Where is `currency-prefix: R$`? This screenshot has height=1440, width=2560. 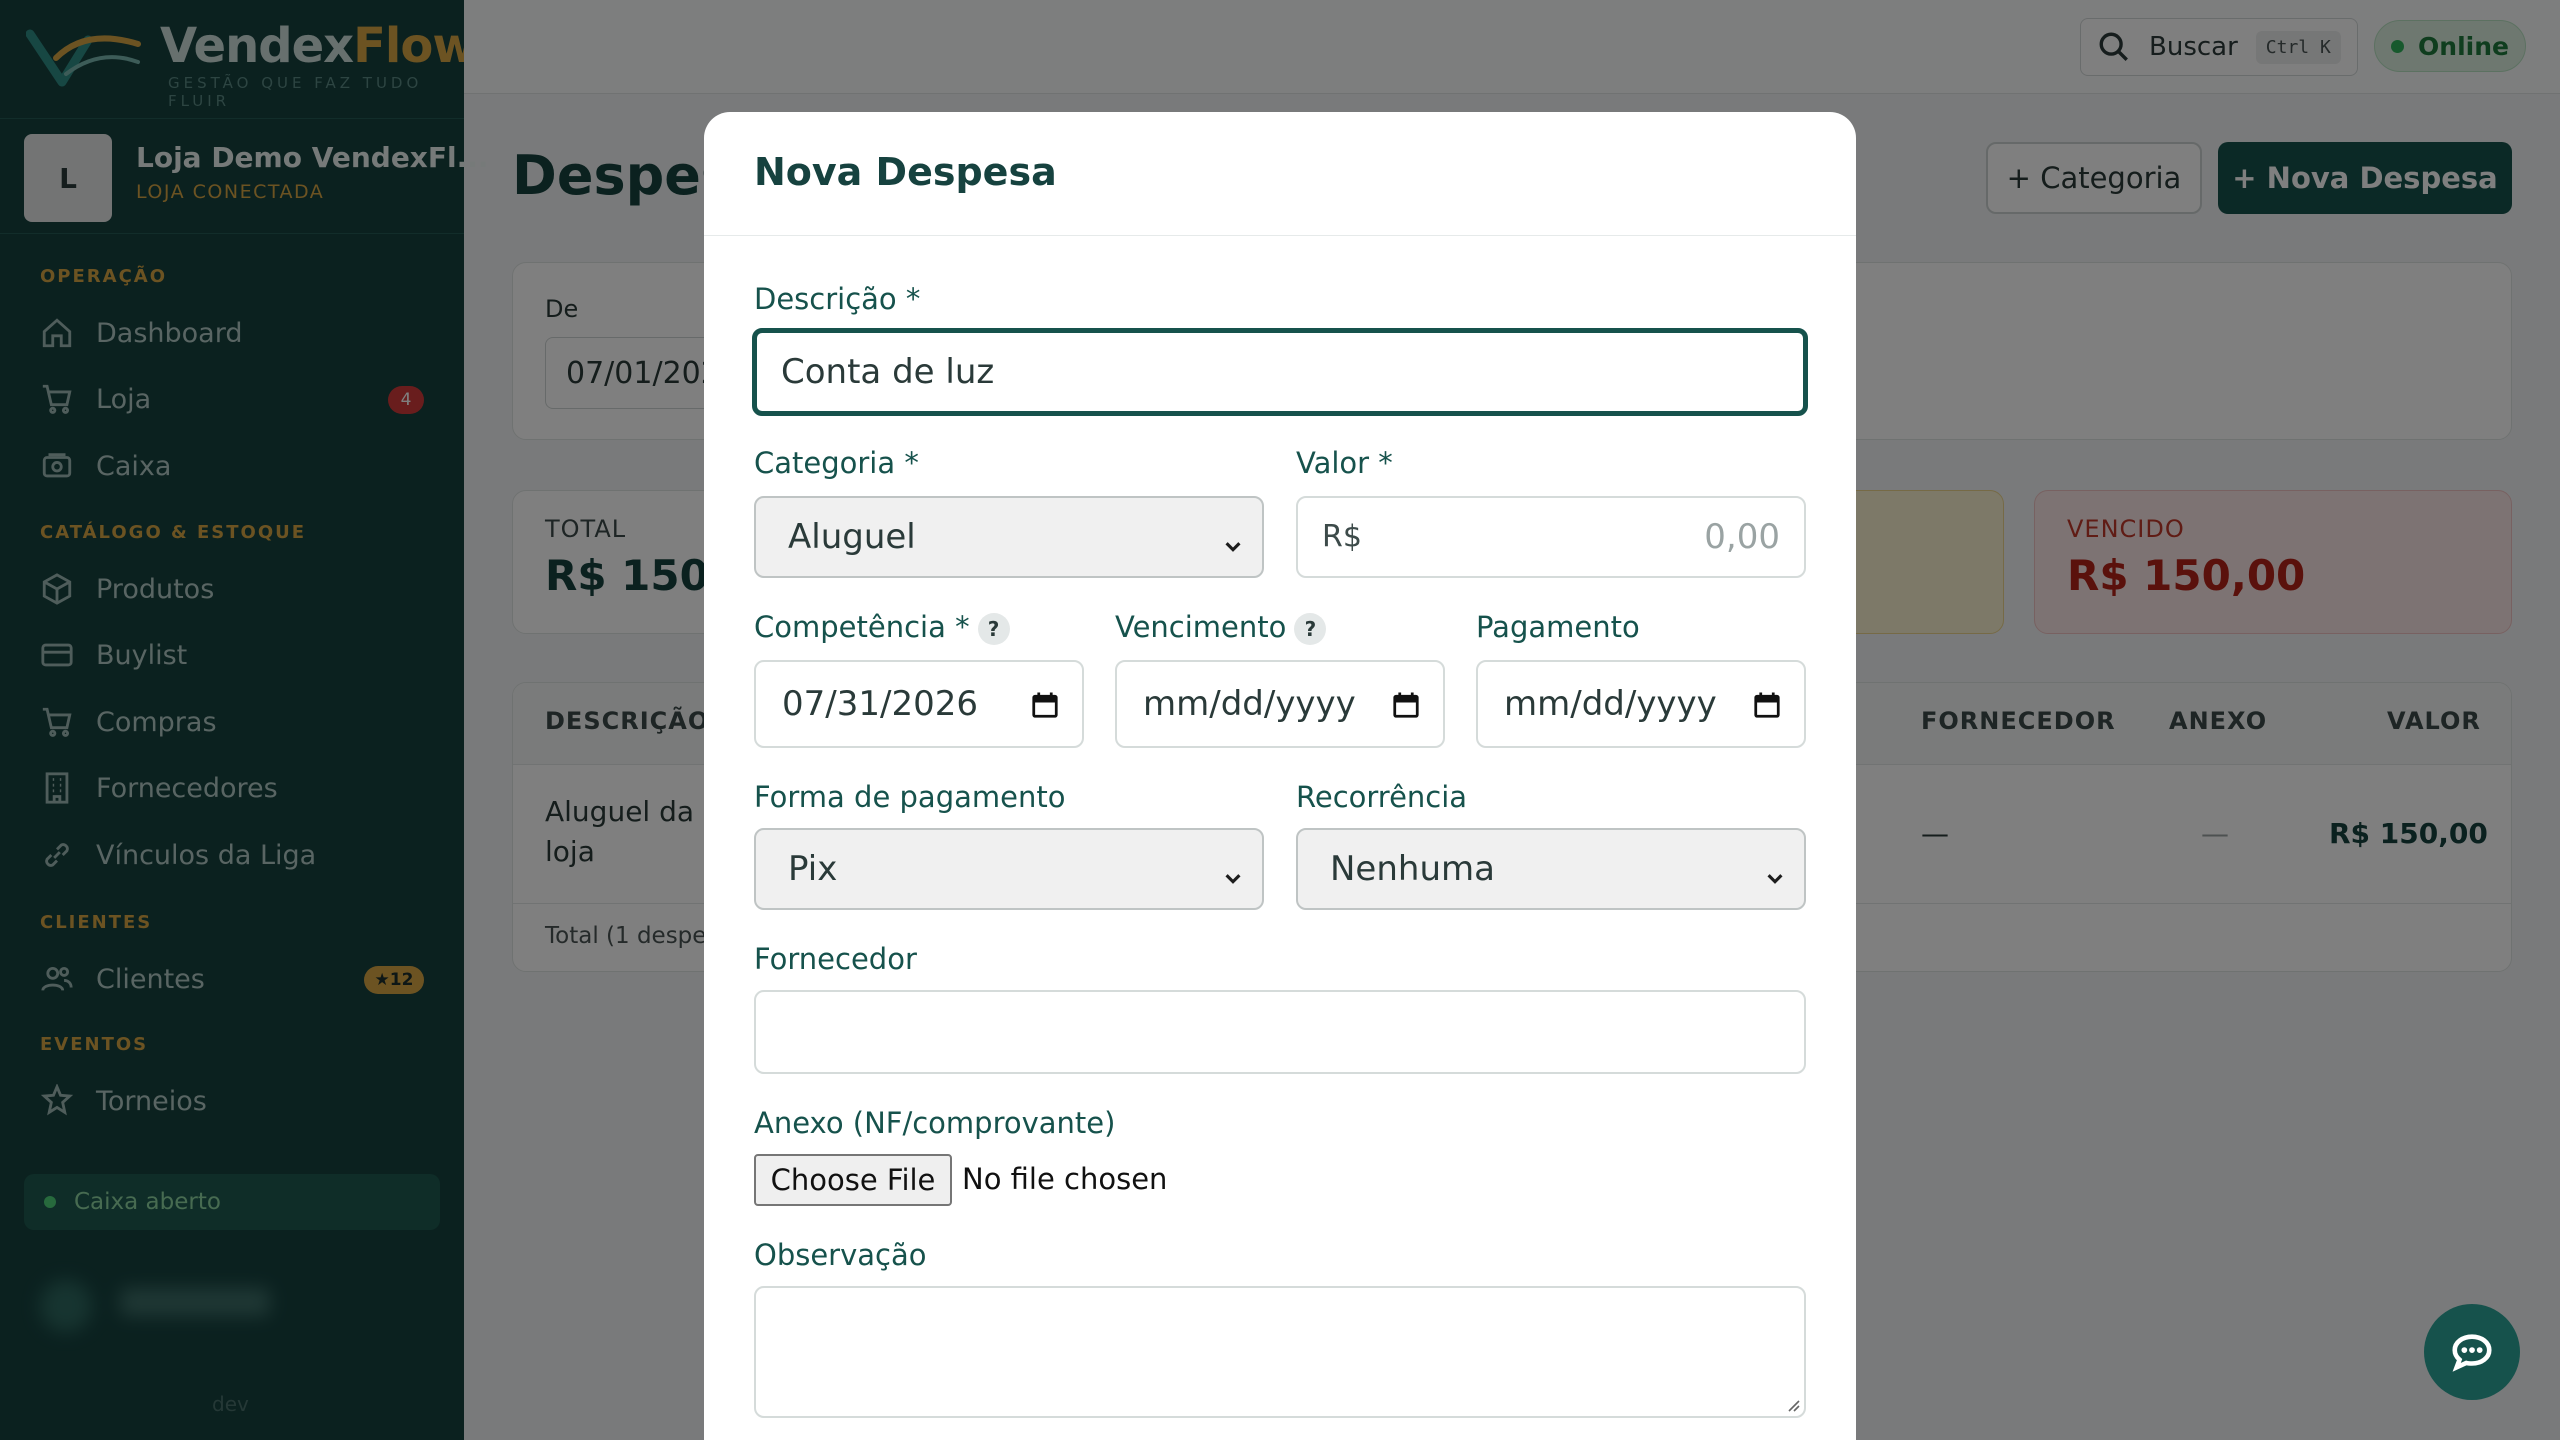
currency-prefix: R$ is located at coordinates (1342, 537).